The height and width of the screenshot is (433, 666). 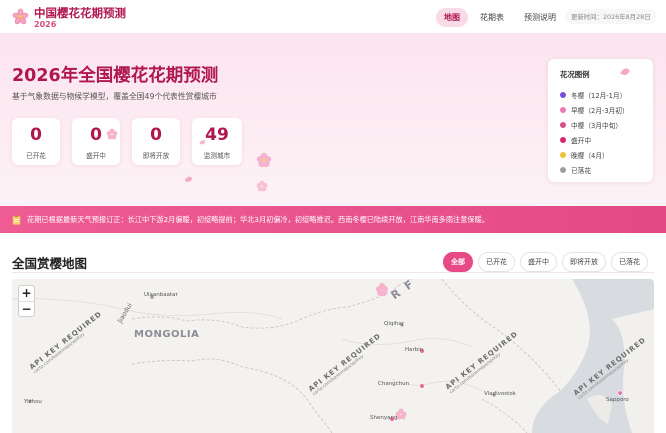 What do you see at coordinates (394, 324) in the screenshot?
I see `map-label-city: Qiqihar` at bounding box center [394, 324].